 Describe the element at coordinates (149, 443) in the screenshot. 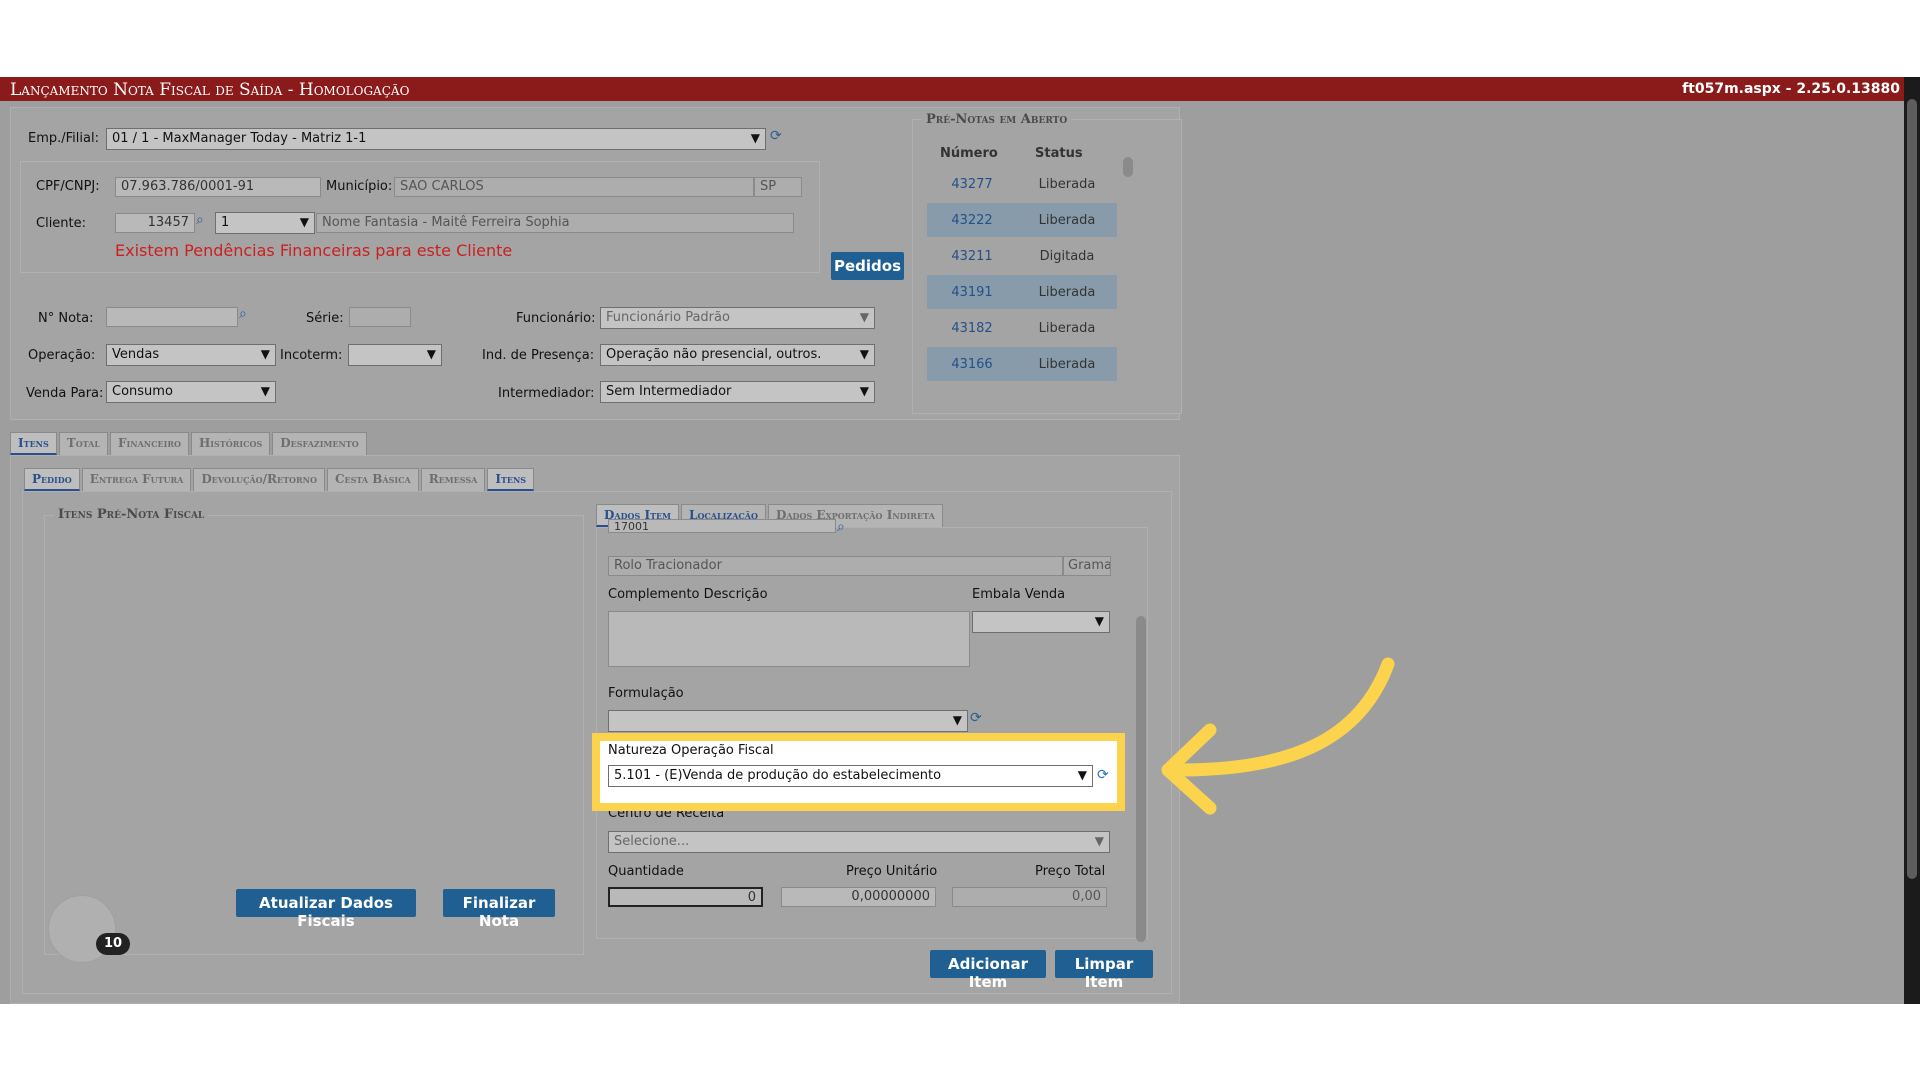

I see `tab-financeiro: Financeiro` at that location.